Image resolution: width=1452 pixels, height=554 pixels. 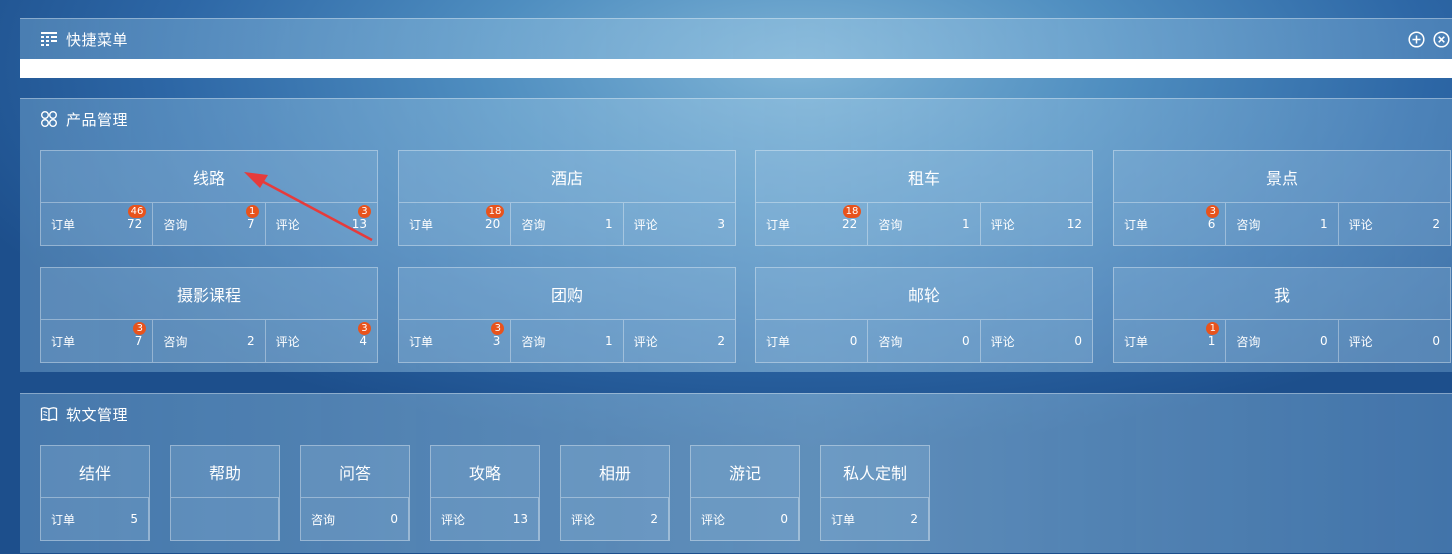 What do you see at coordinates (1416, 39) in the screenshot?
I see `add-circle-icon` at bounding box center [1416, 39].